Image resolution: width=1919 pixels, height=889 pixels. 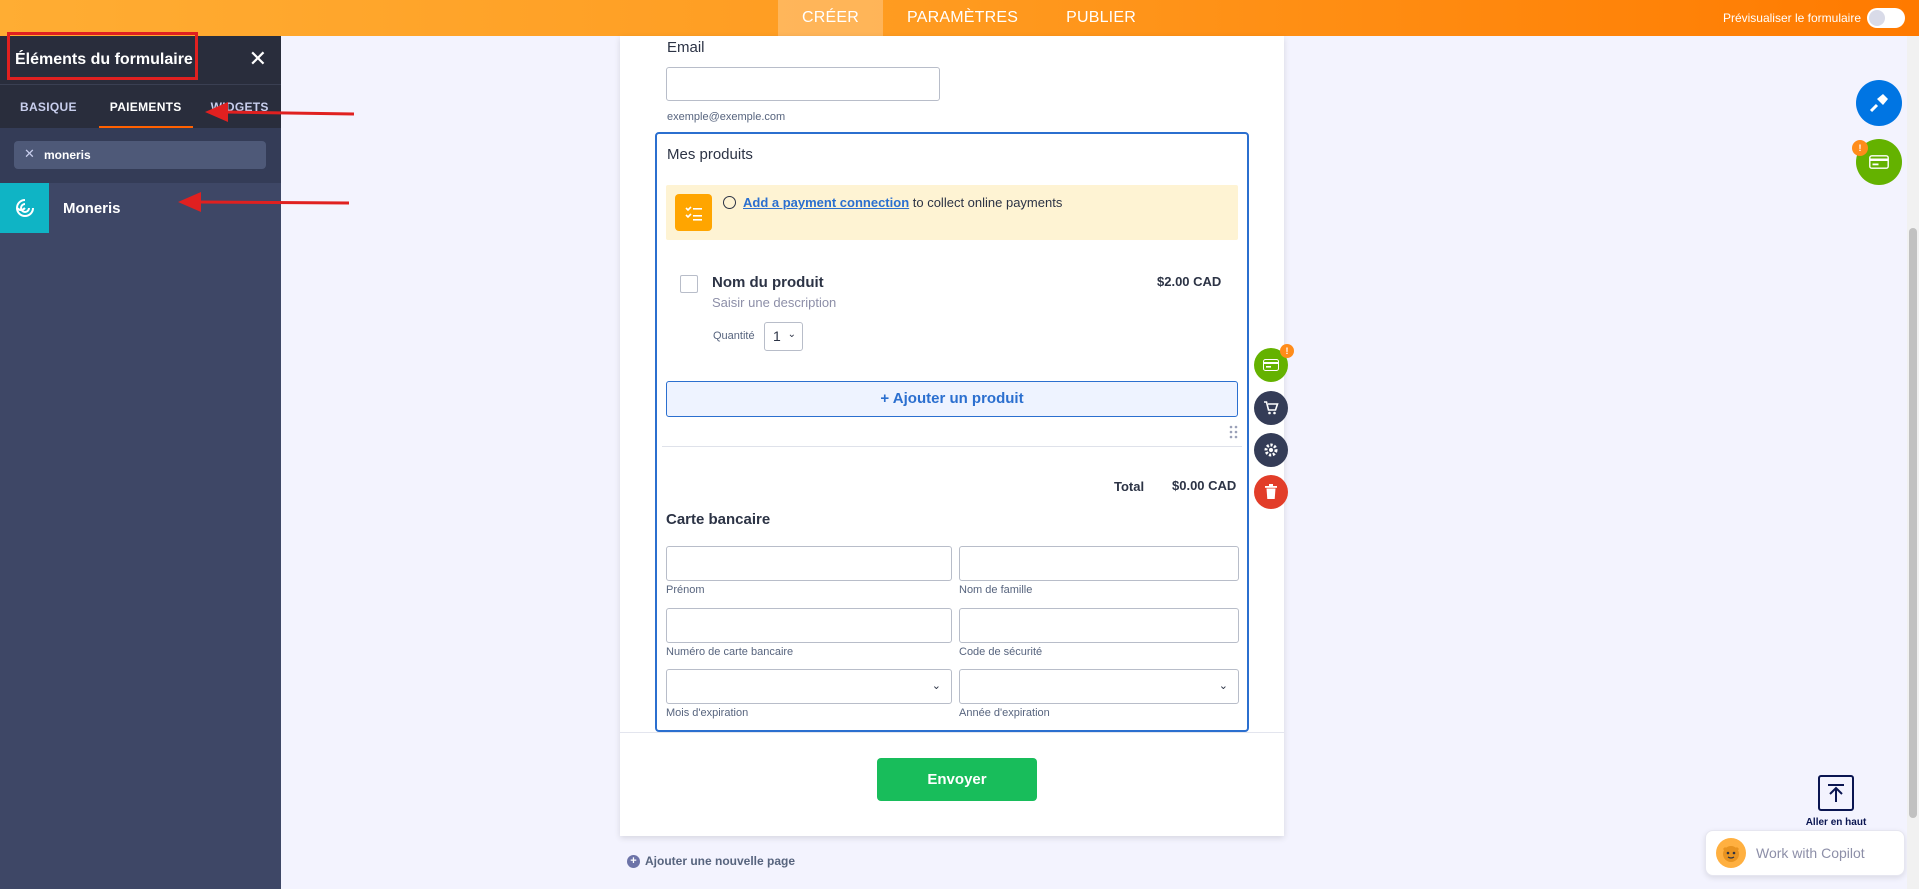 I want to click on arrow-up-icon, so click(x=1836, y=793).